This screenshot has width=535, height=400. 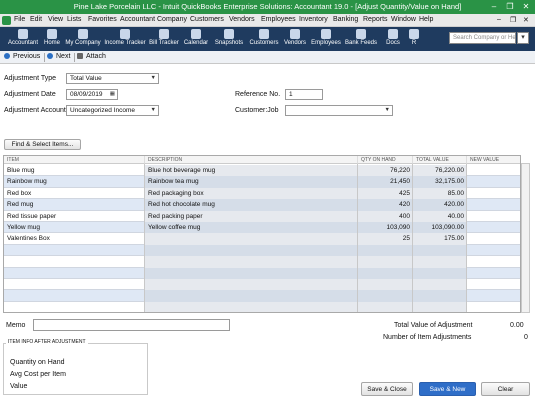 What do you see at coordinates (385, 171) in the screenshot?
I see `qty-on-hand-cell: 76,220` at bounding box center [385, 171].